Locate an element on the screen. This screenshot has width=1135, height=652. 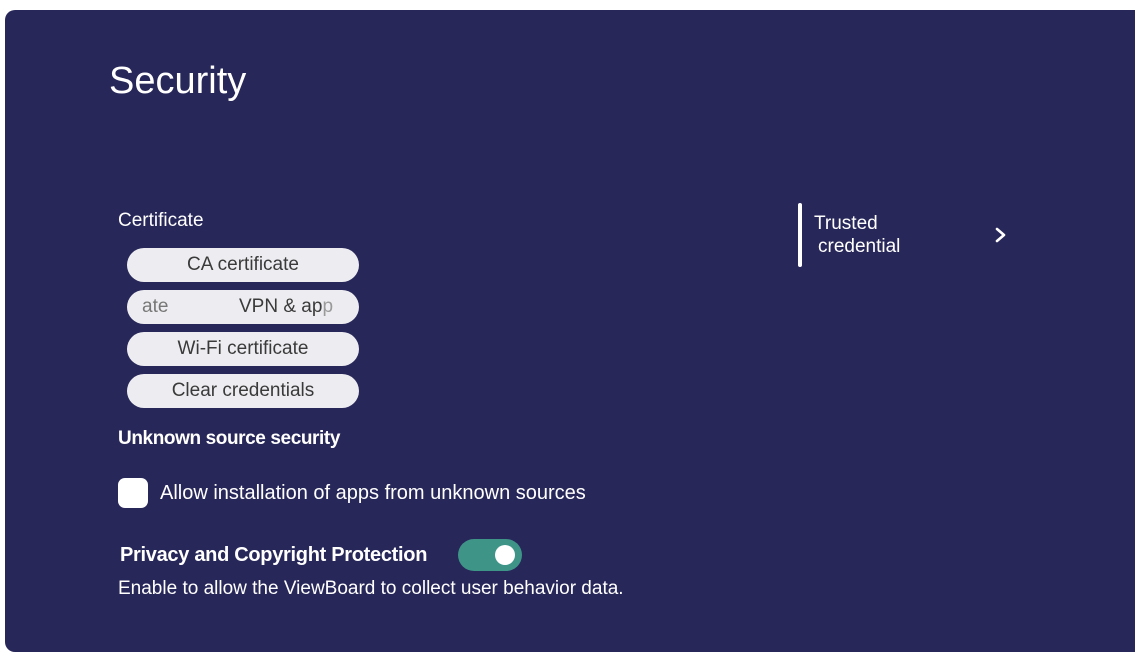
clear-credentials-label: Clear credentials is located at coordinates (243, 390).